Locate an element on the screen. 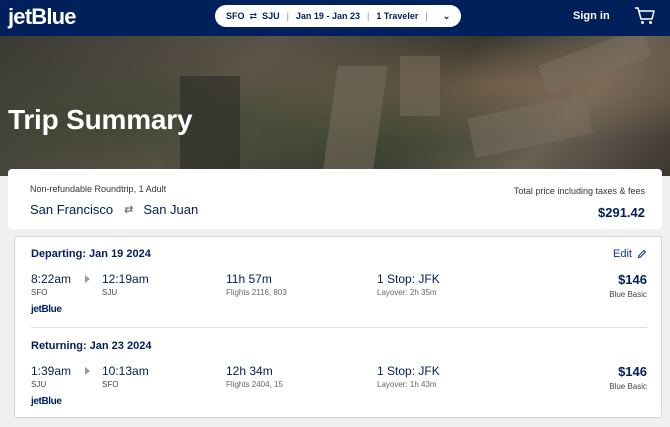 The width and height of the screenshot is (670, 427). flight-duration: 11h 57m is located at coordinates (249, 279).